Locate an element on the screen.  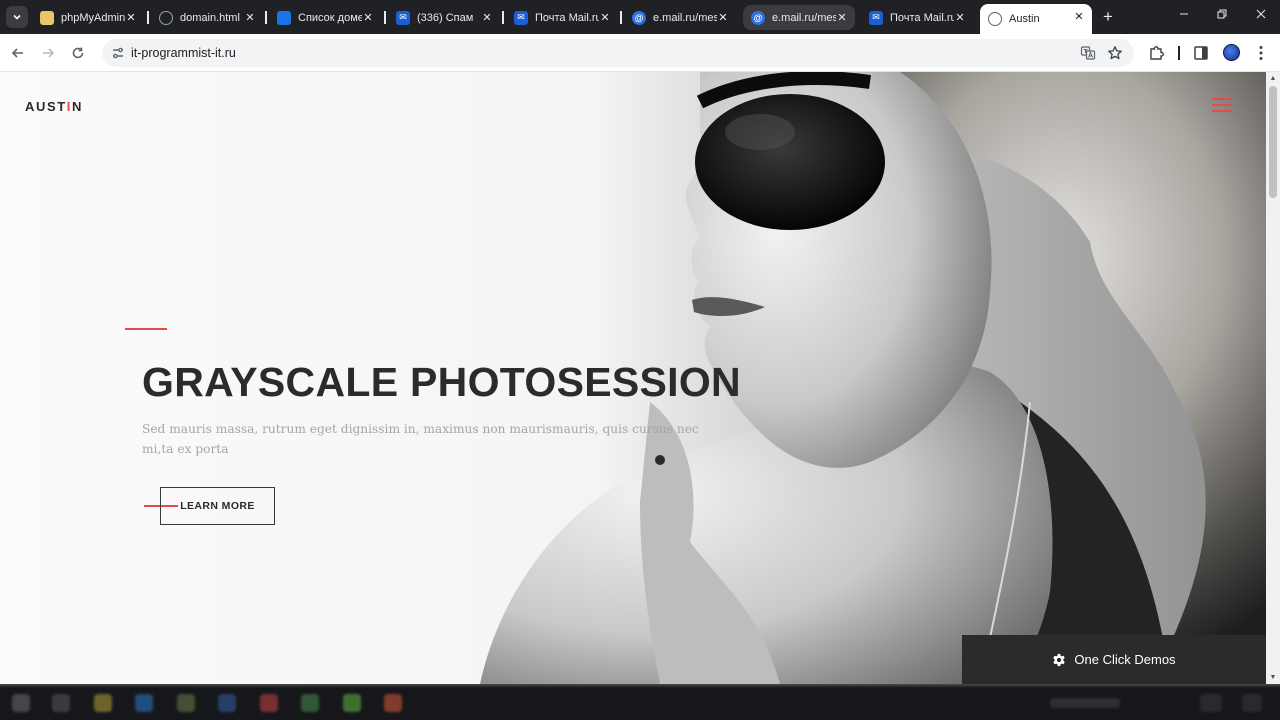
close-window-button is located at coordinates (1261, 17).